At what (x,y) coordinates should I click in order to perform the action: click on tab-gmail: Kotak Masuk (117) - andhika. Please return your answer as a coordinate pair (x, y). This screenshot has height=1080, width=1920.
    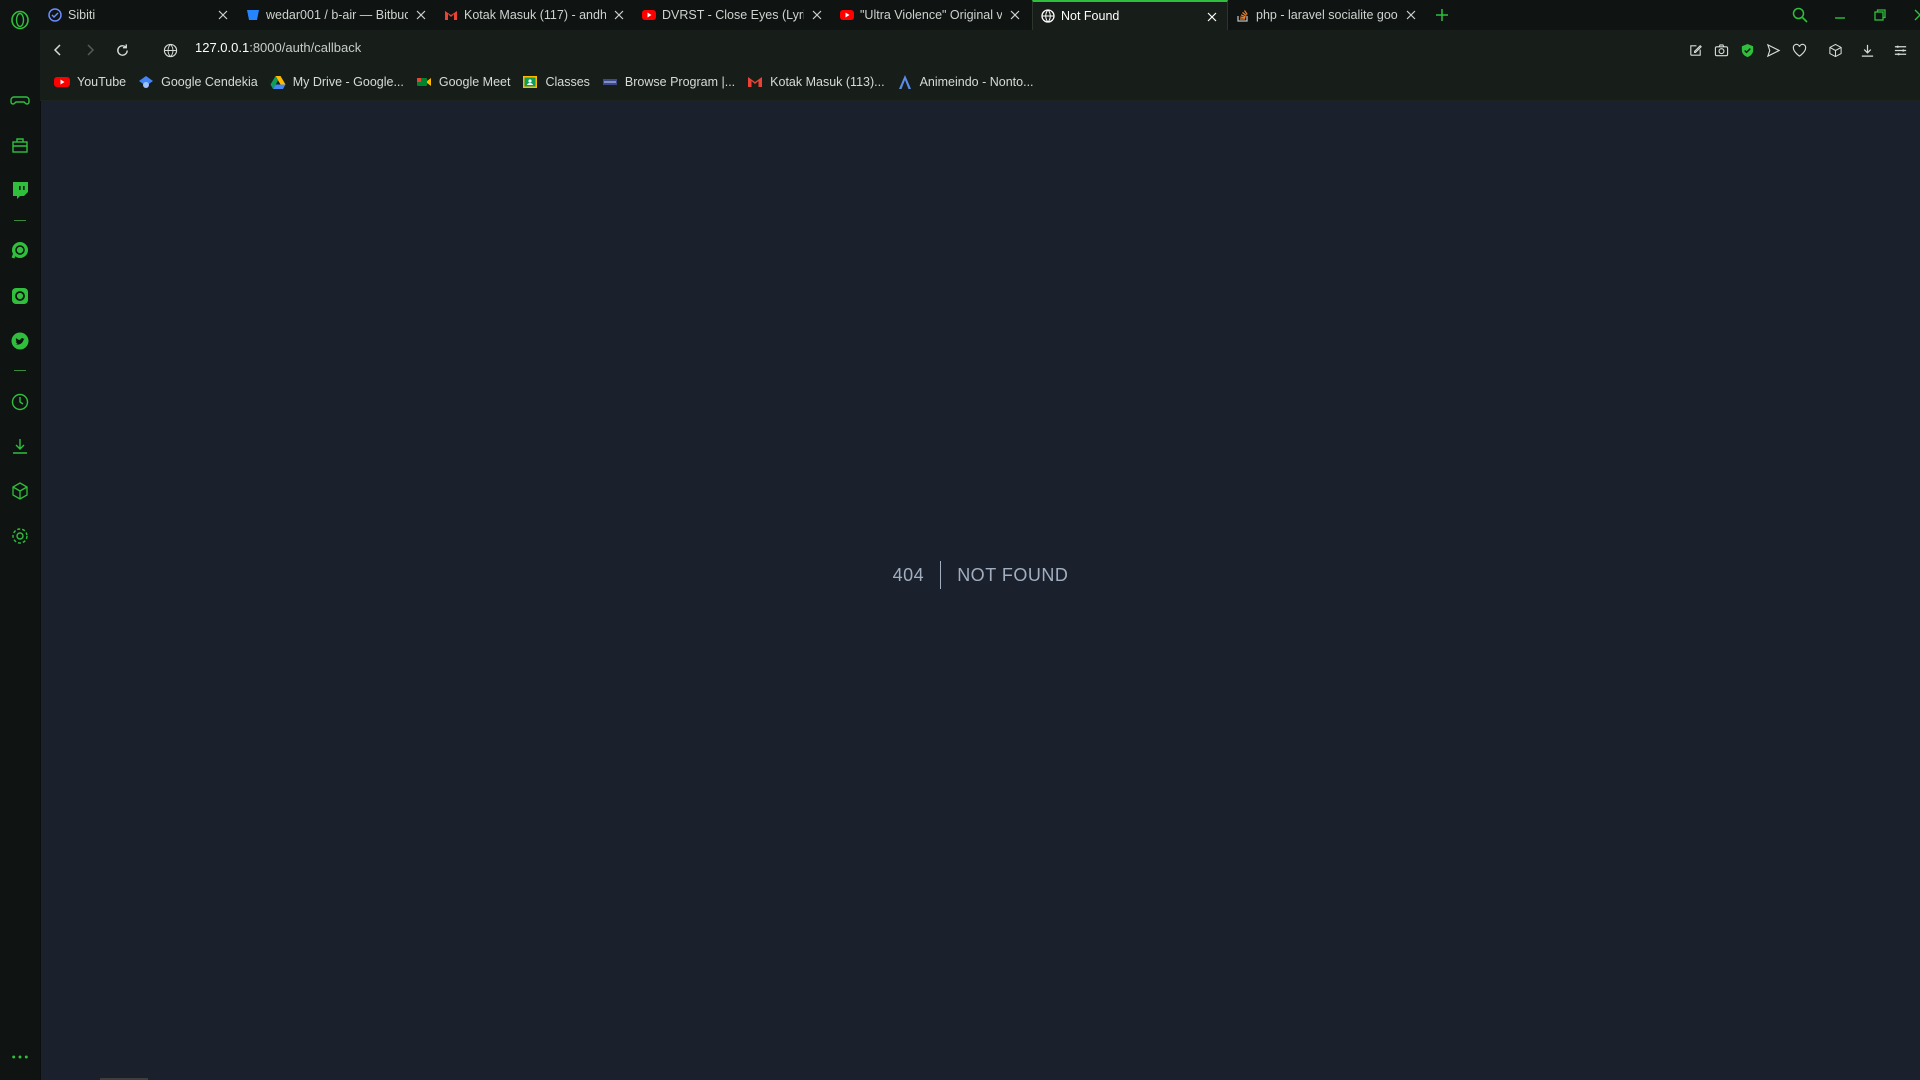
    Looking at the image, I should click on (535, 15).